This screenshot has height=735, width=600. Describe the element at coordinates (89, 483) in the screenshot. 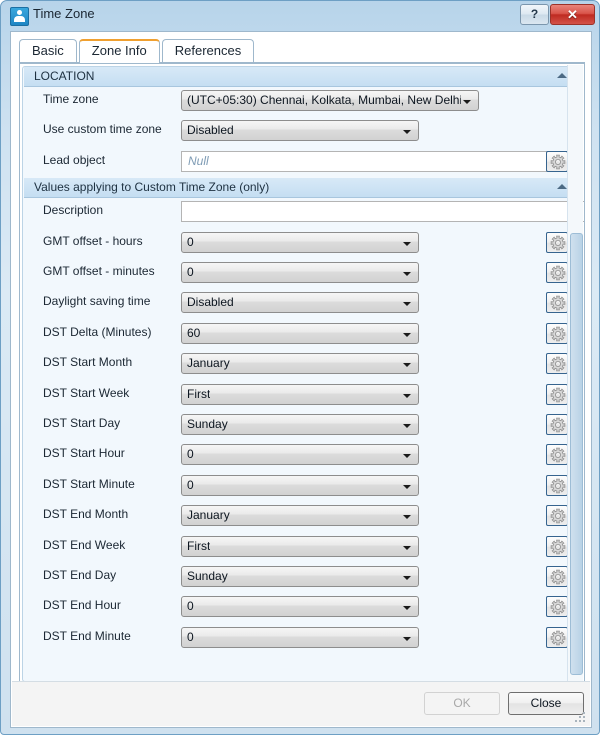

I see `field-label-dst-start-minute: DST Start Minute` at that location.